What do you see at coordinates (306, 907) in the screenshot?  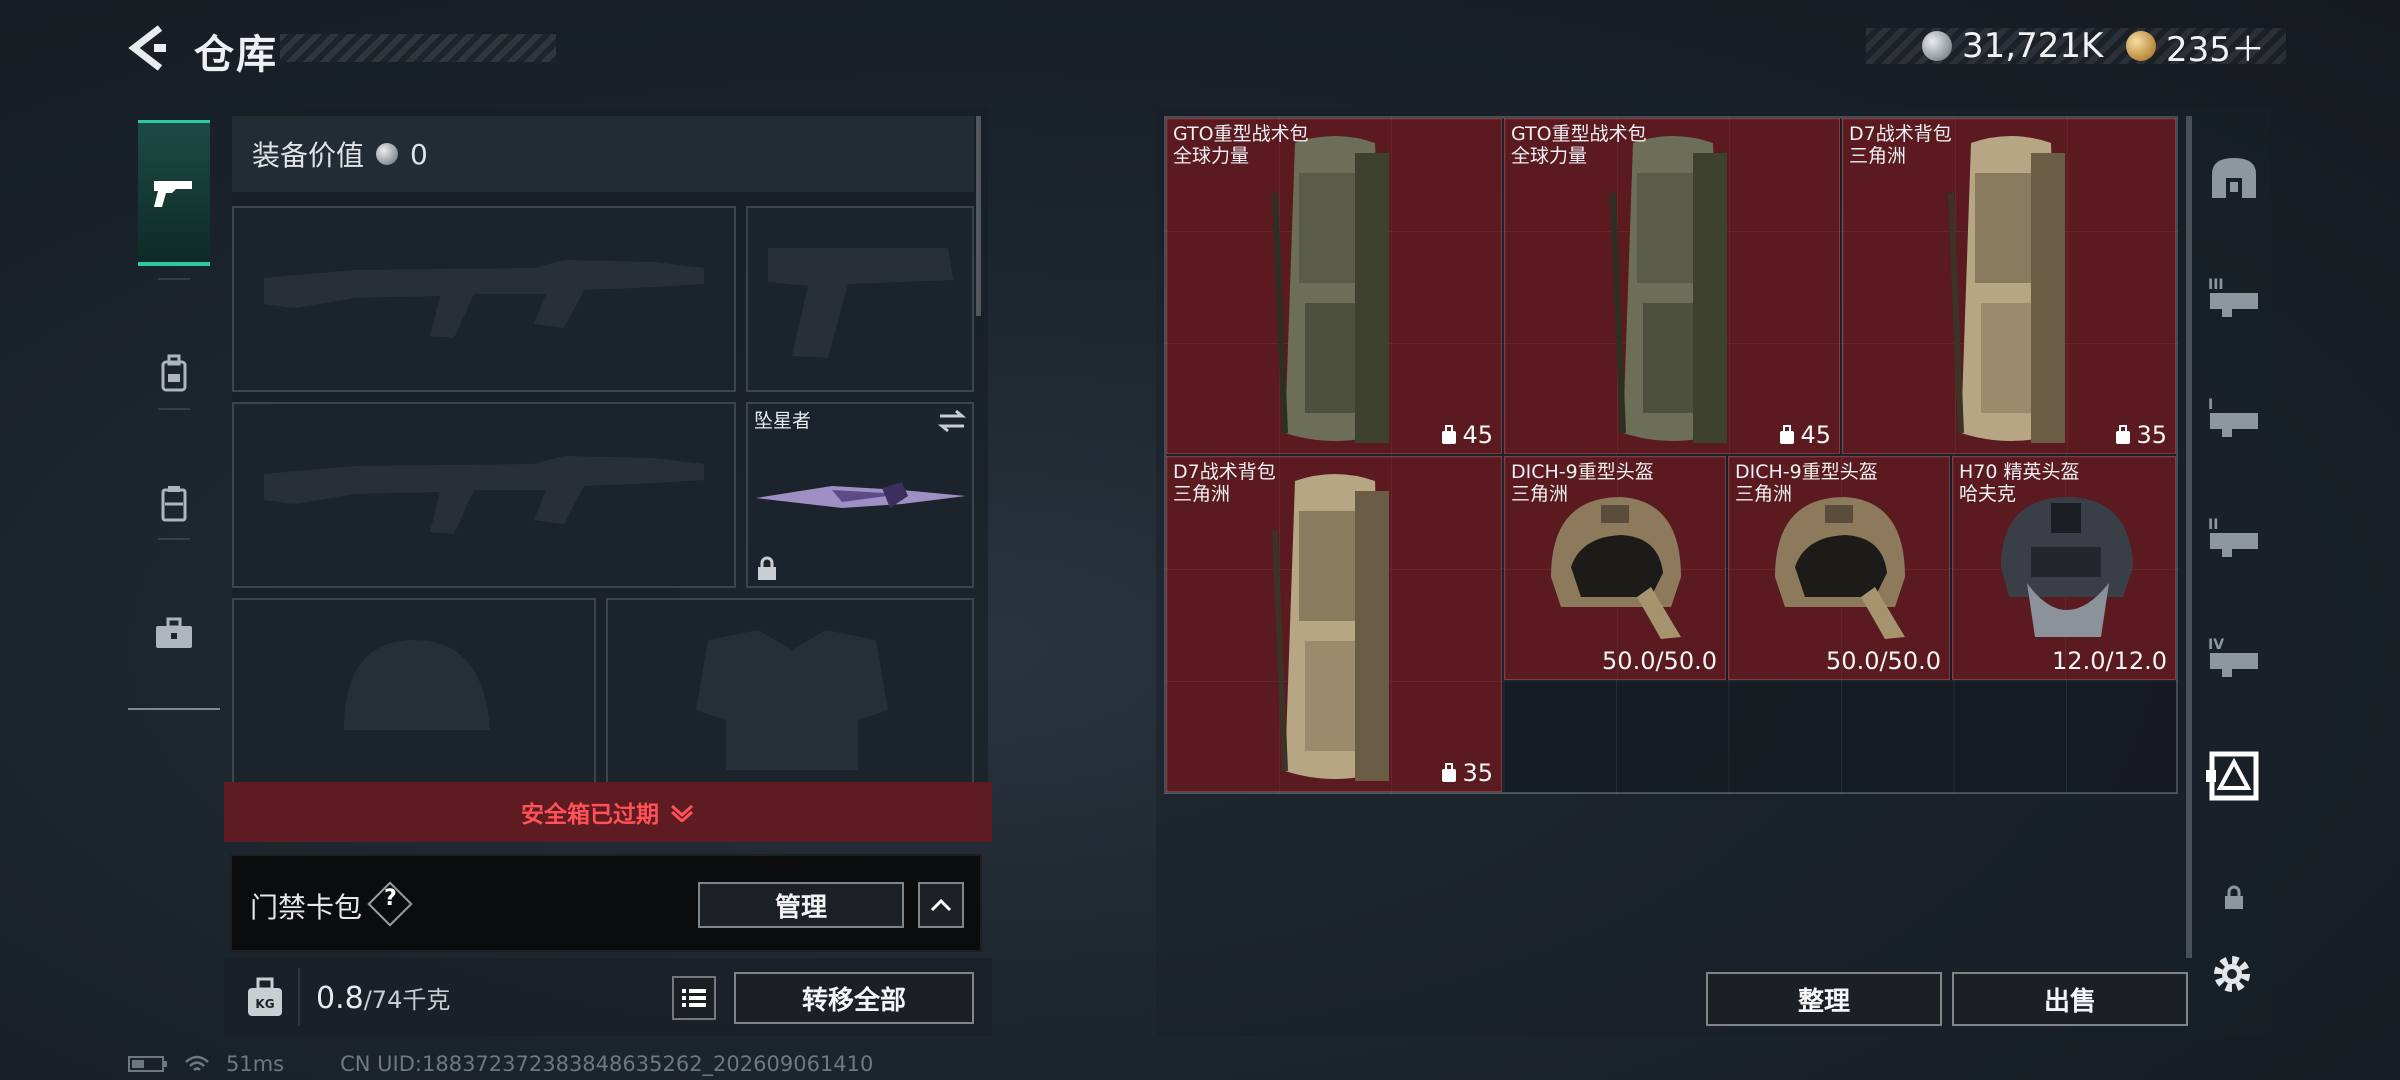 I see `keycard-label: 门禁卡包` at bounding box center [306, 907].